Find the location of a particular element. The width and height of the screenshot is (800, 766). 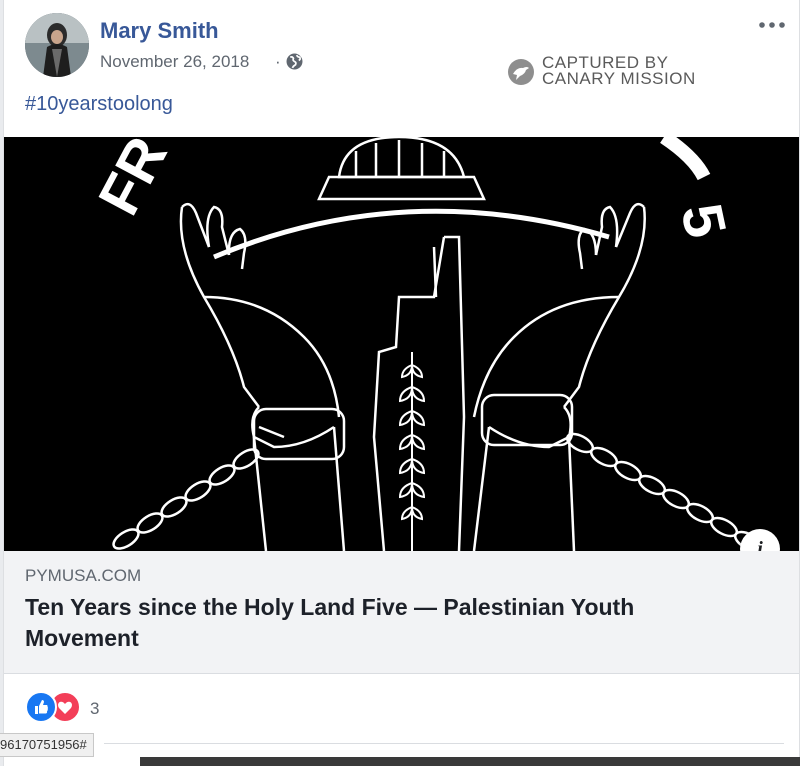

captured-by-watermark: CAPTURED BY CANARY MISSION is located at coordinates (619, 71).